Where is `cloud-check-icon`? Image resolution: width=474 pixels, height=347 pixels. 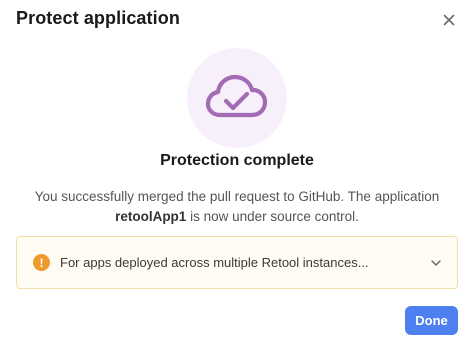 cloud-check-icon is located at coordinates (236, 96).